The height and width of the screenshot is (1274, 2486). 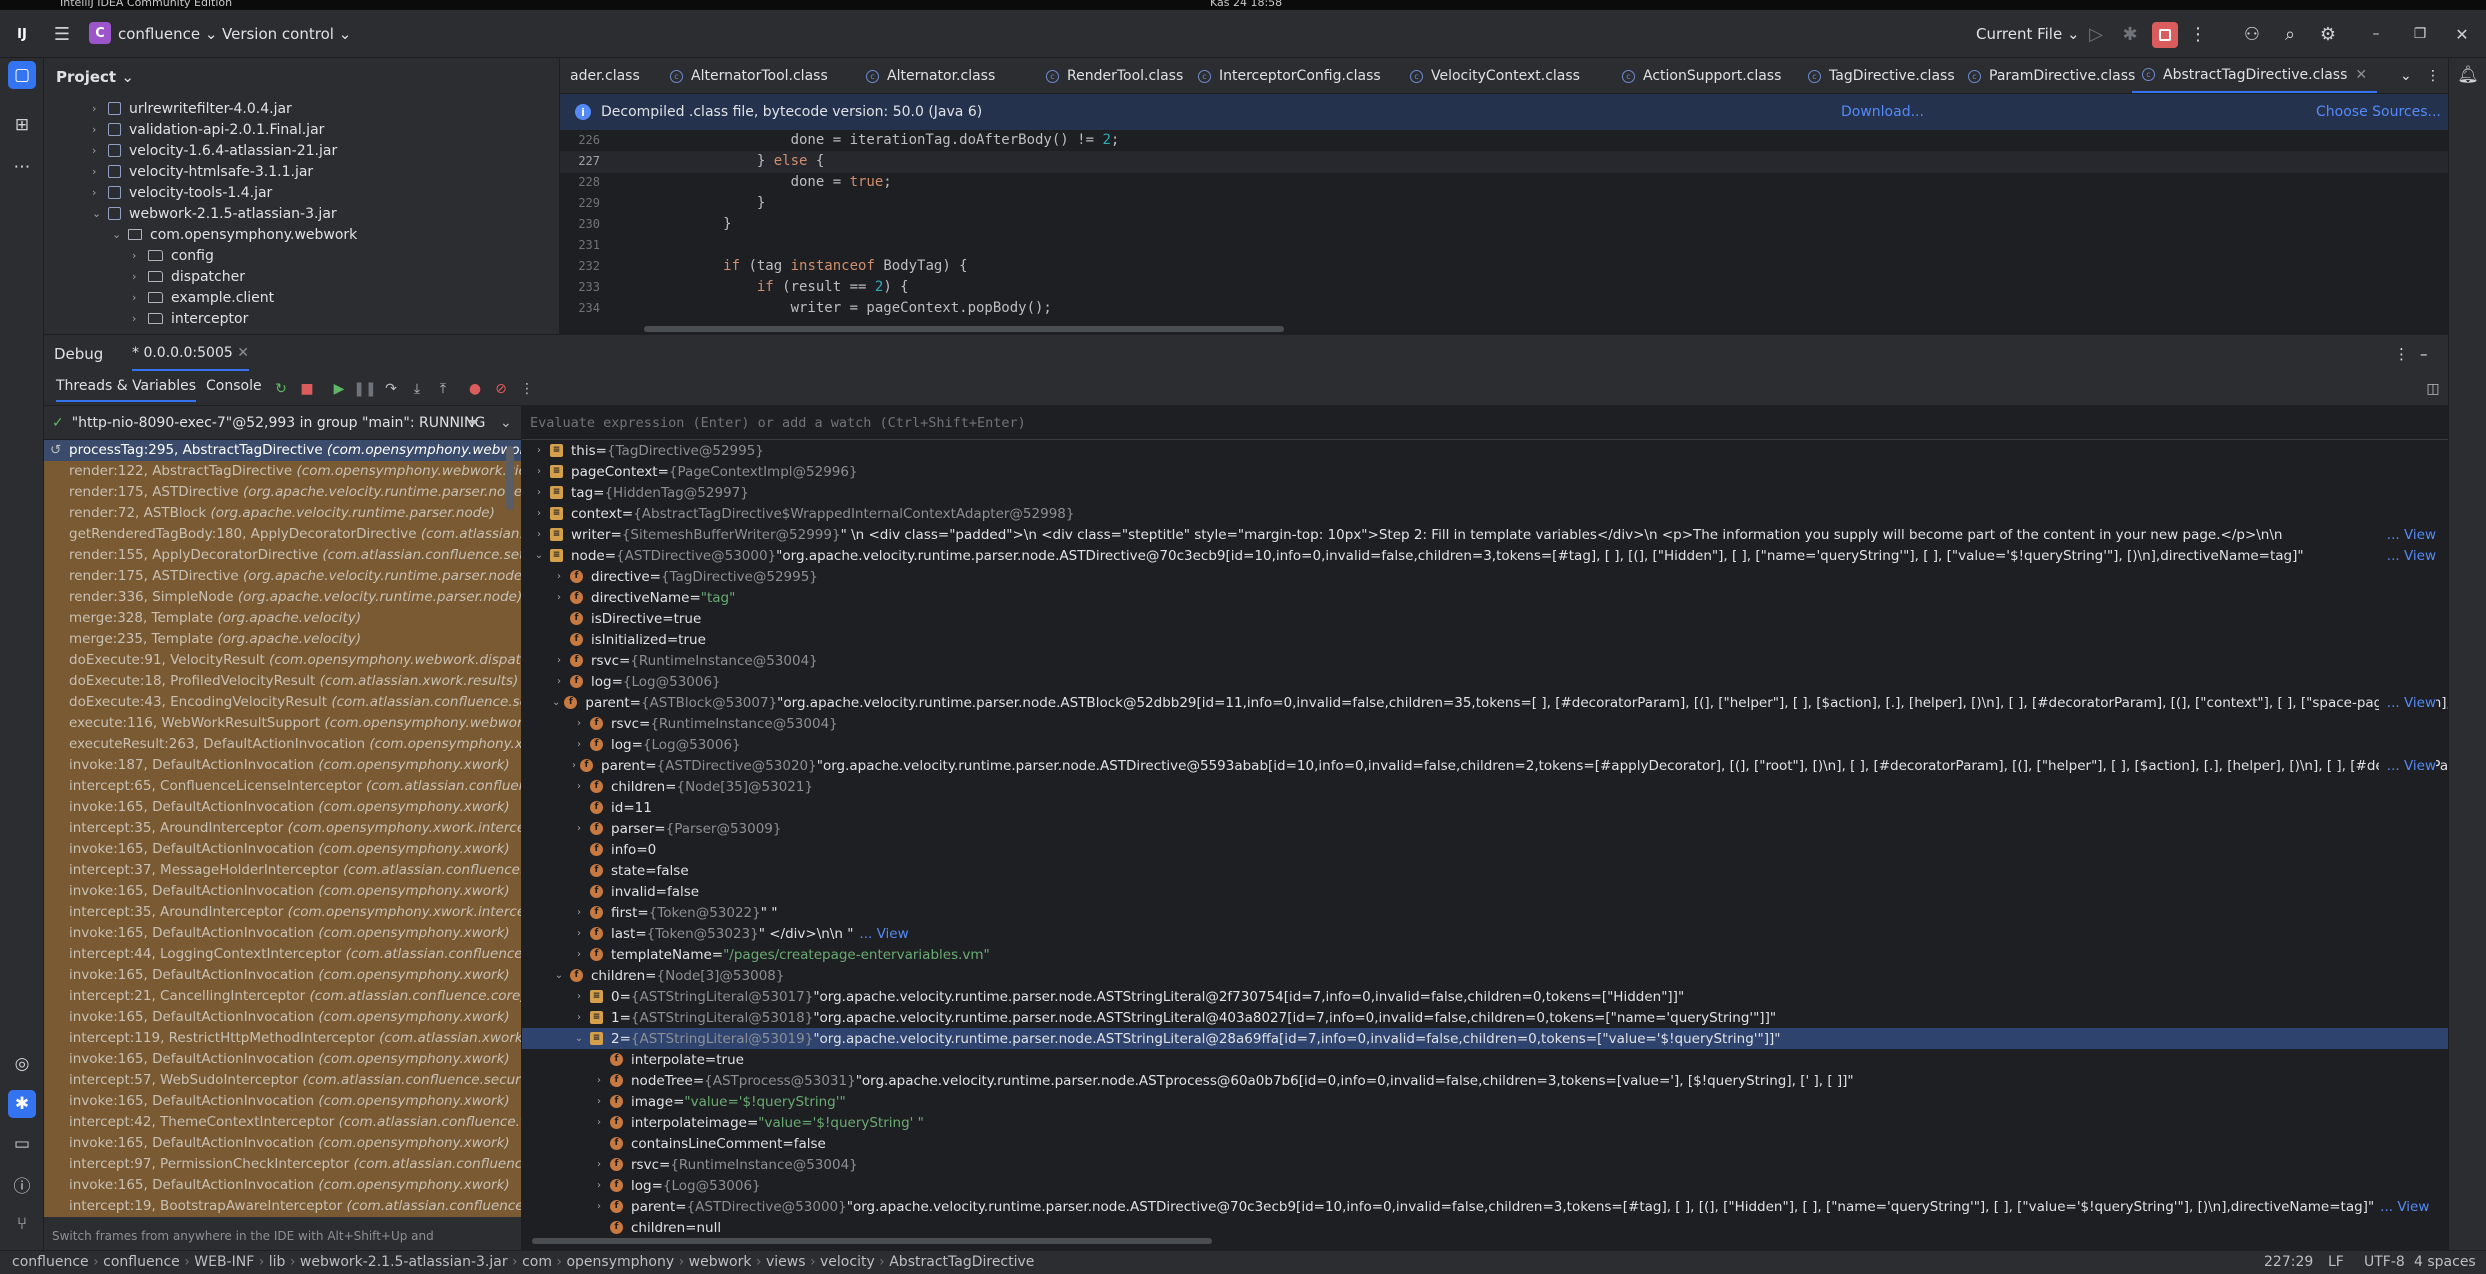 What do you see at coordinates (22, 1064) in the screenshot?
I see `services-tool-icon: ◎` at bounding box center [22, 1064].